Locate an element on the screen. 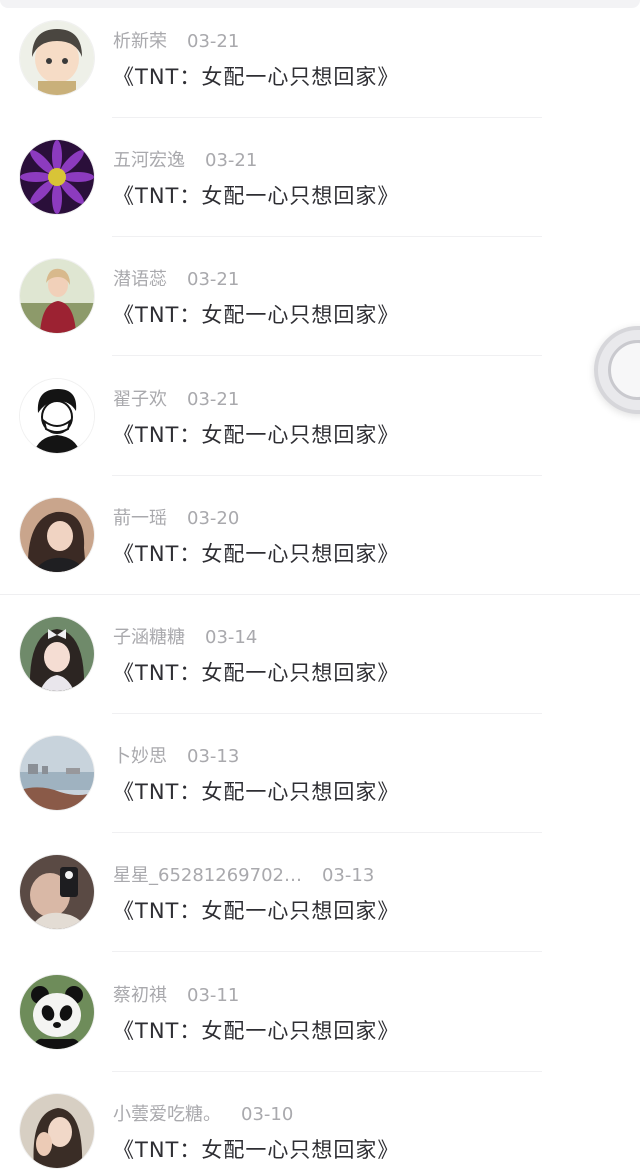 The image size is (640, 1170). list-item: 潜语蕊 03-21 《TNT：女配一心只想回家》 is located at coordinates (320, 297).